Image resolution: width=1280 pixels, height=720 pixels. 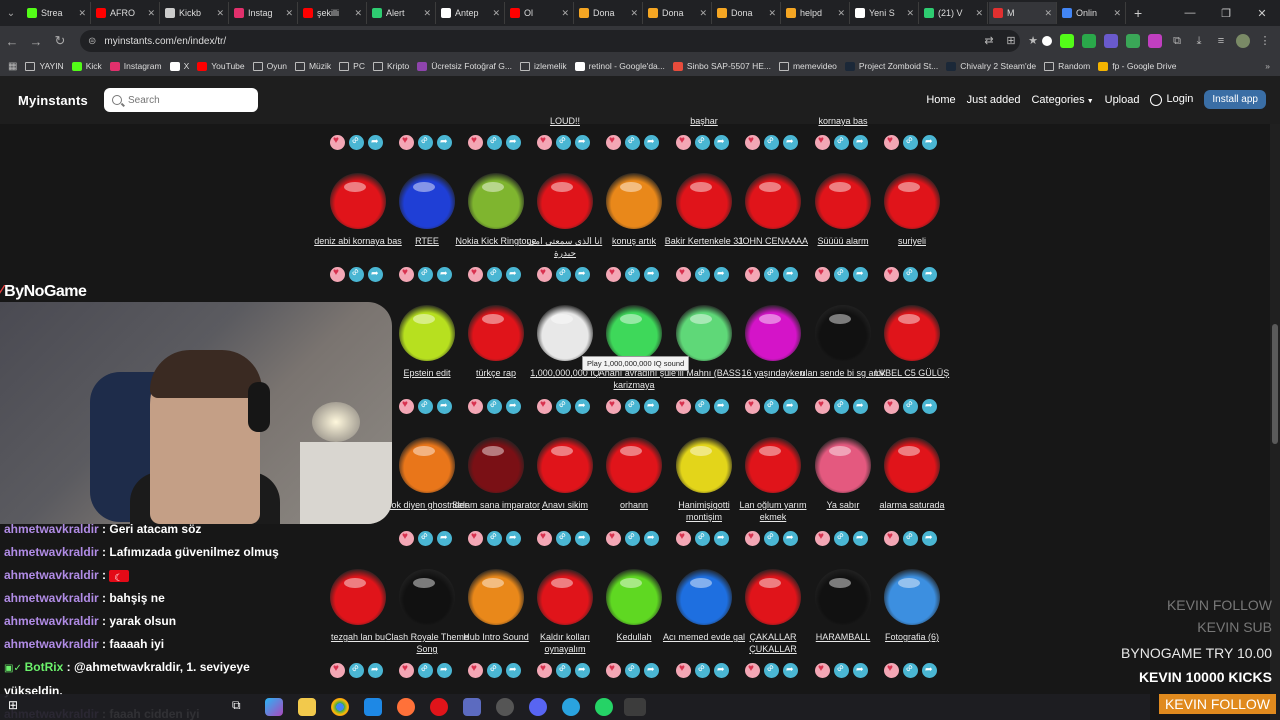 What do you see at coordinates (1067, 66) in the screenshot?
I see `bookmark-item: Random` at bounding box center [1067, 66].